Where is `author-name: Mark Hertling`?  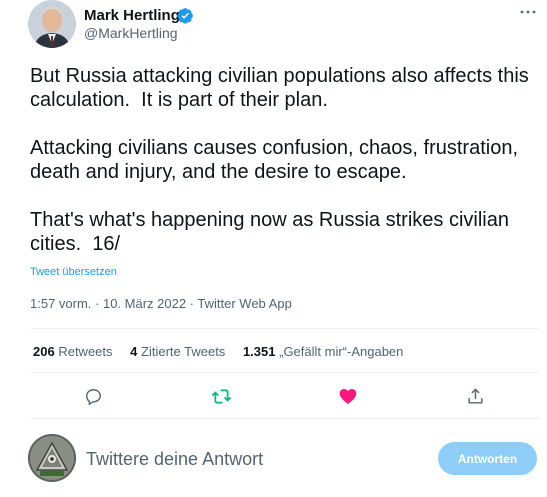 author-name: Mark Hertling is located at coordinates (132, 15).